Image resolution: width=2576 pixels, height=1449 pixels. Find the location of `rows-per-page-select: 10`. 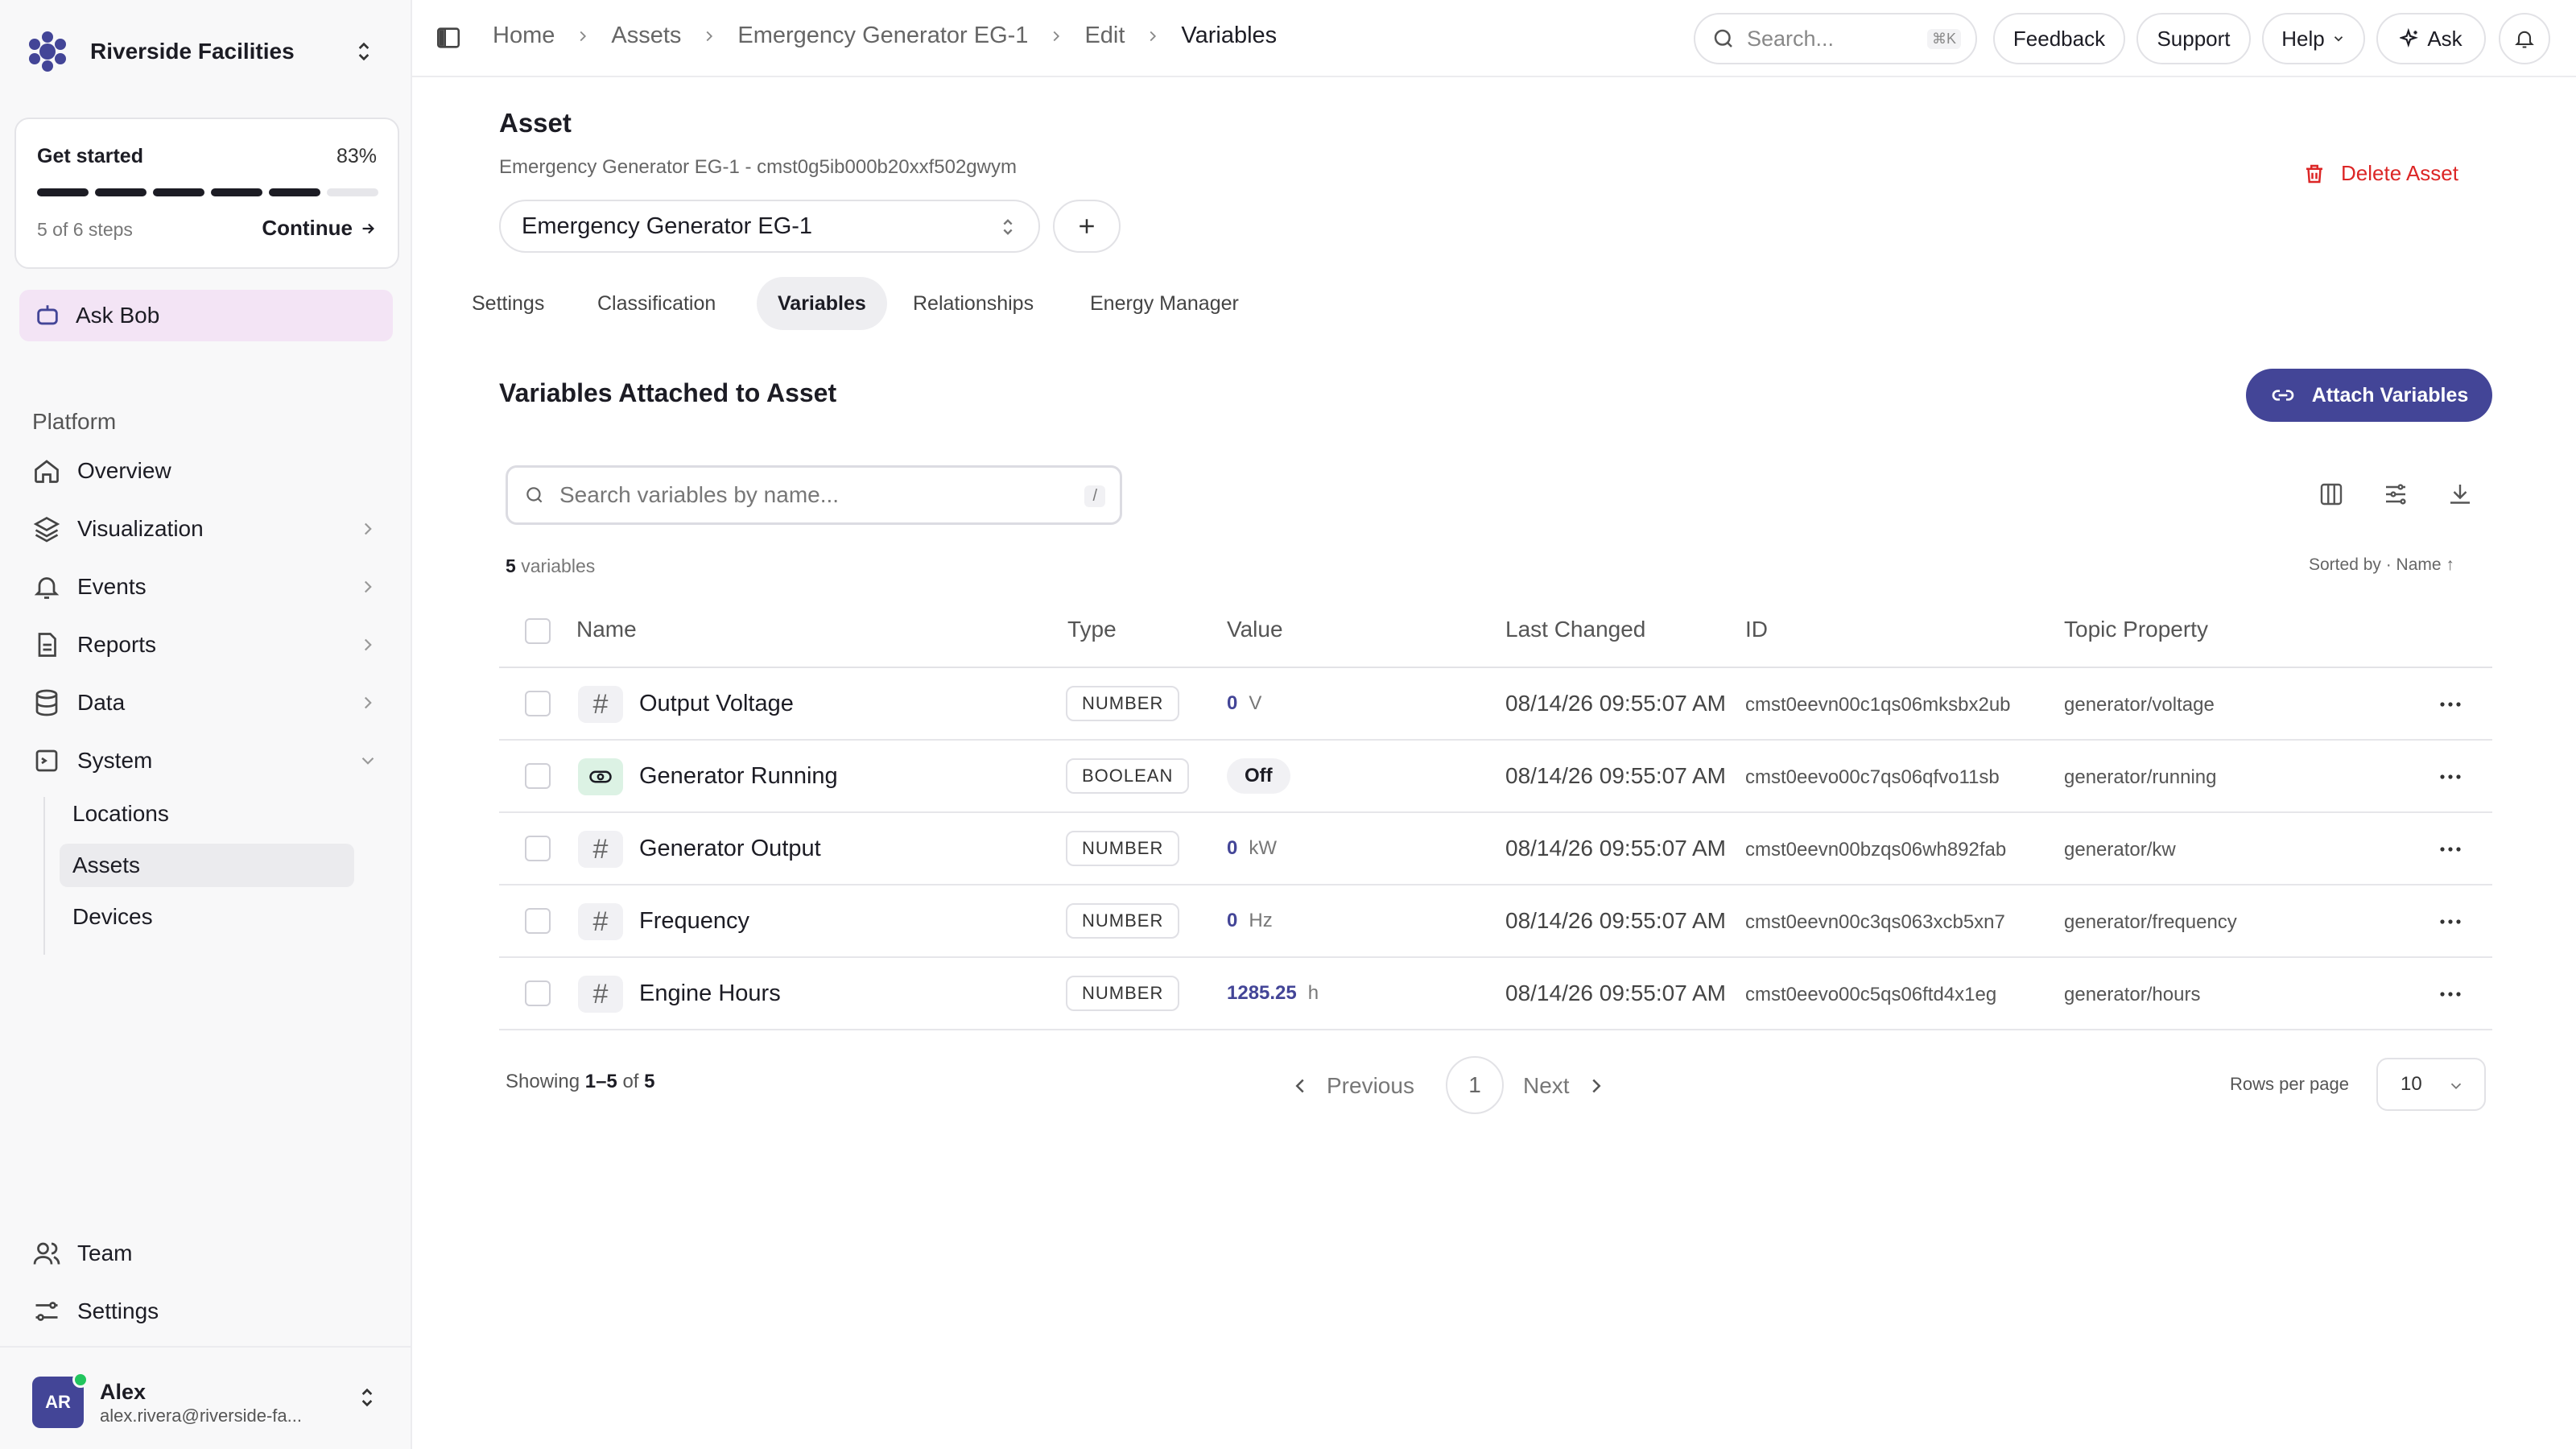

rows-per-page-select: 10 is located at coordinates (2431, 1084).